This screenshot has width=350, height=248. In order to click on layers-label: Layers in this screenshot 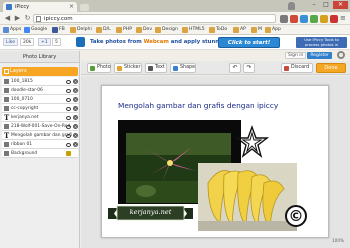, I will do `click(18, 71)`.